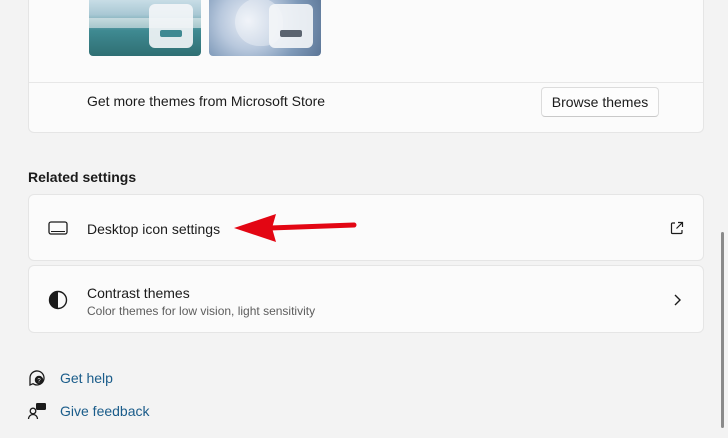 This screenshot has height=438, width=728. I want to click on browse-themes-button: Browse themes, so click(600, 102).